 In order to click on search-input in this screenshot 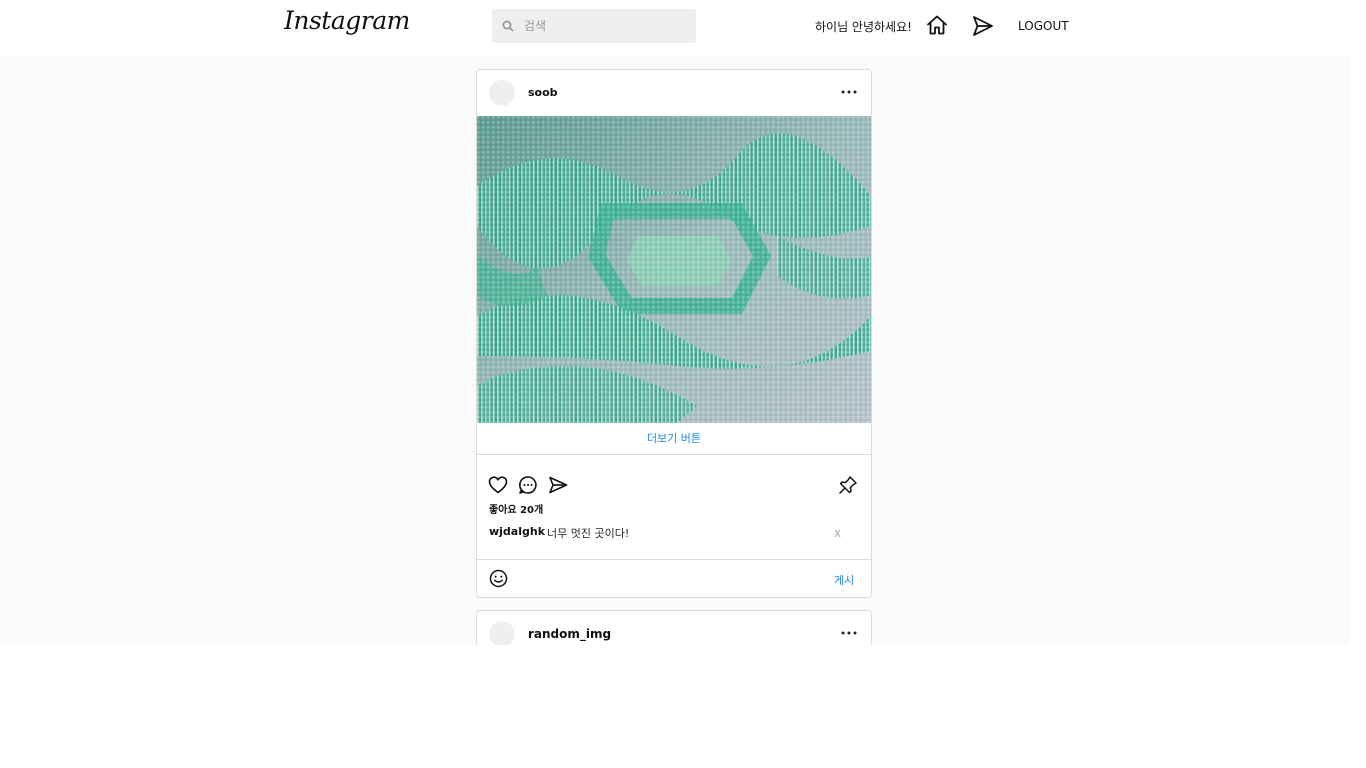, I will do `click(604, 26)`.